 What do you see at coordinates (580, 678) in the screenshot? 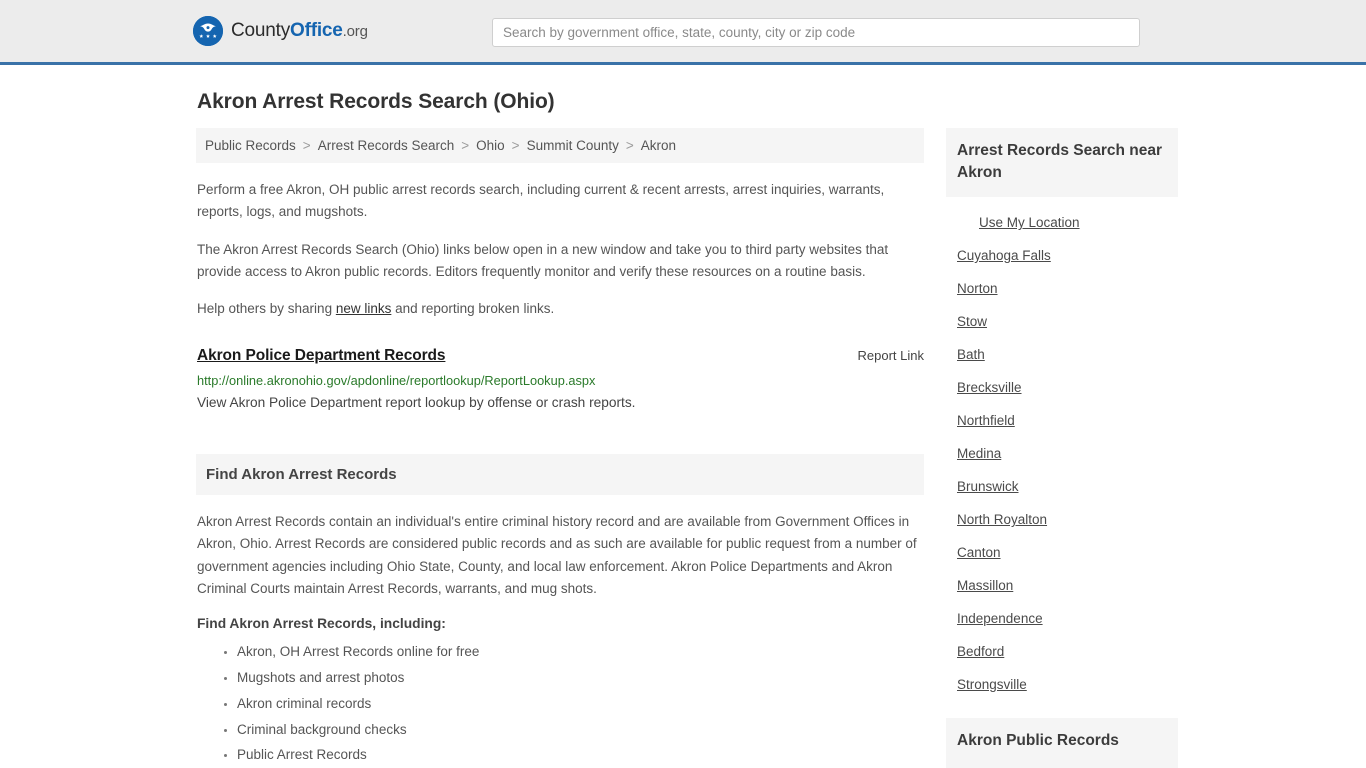
I see `list-item: Mugshots and arrest photos` at bounding box center [580, 678].